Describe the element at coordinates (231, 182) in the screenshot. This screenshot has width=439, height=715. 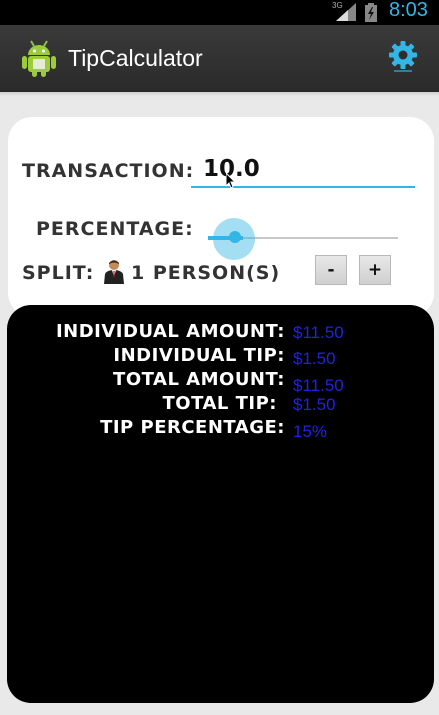
I see `mouse-pointer-icon` at that location.